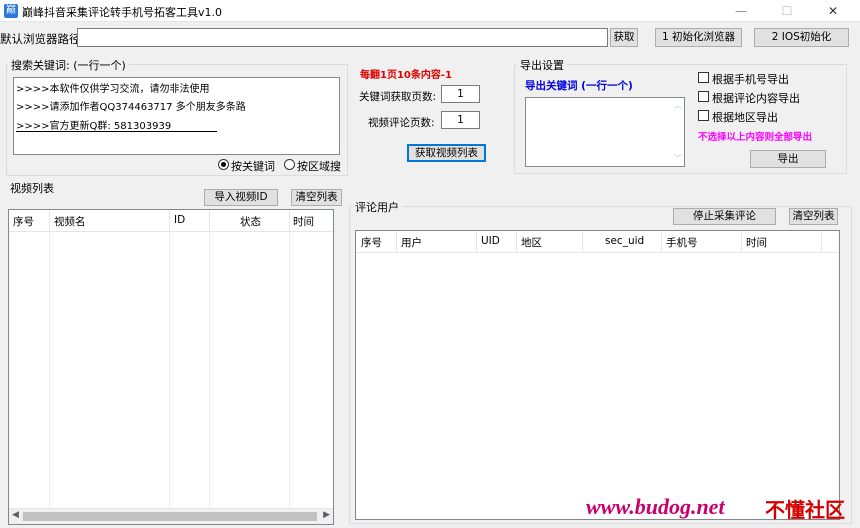  Describe the element at coordinates (411, 242) in the screenshot. I see `comment-col-user: 用户` at that location.